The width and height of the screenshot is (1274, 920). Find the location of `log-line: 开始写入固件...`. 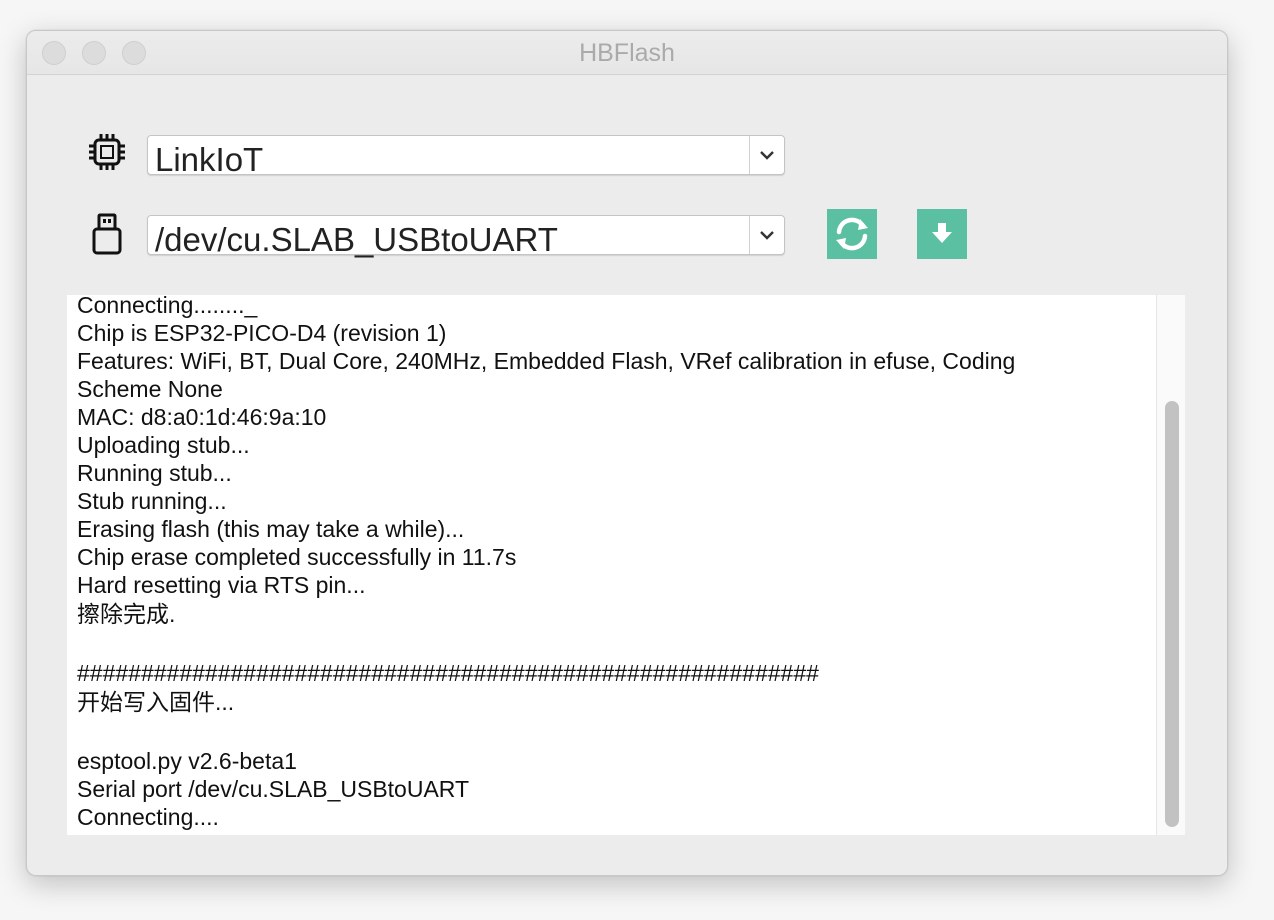

log-line: 开始写入固件... is located at coordinates (156, 702).